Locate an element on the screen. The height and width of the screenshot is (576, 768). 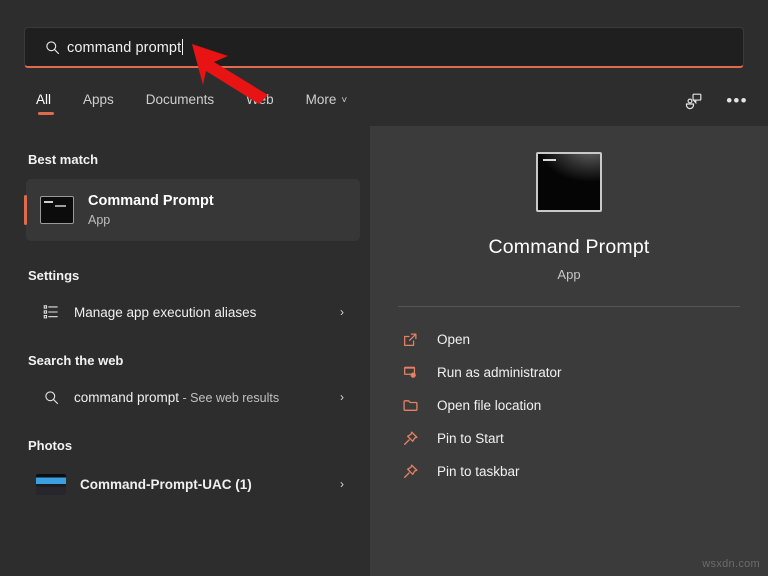
photo-thumbnail is located at coordinates (51, 484).